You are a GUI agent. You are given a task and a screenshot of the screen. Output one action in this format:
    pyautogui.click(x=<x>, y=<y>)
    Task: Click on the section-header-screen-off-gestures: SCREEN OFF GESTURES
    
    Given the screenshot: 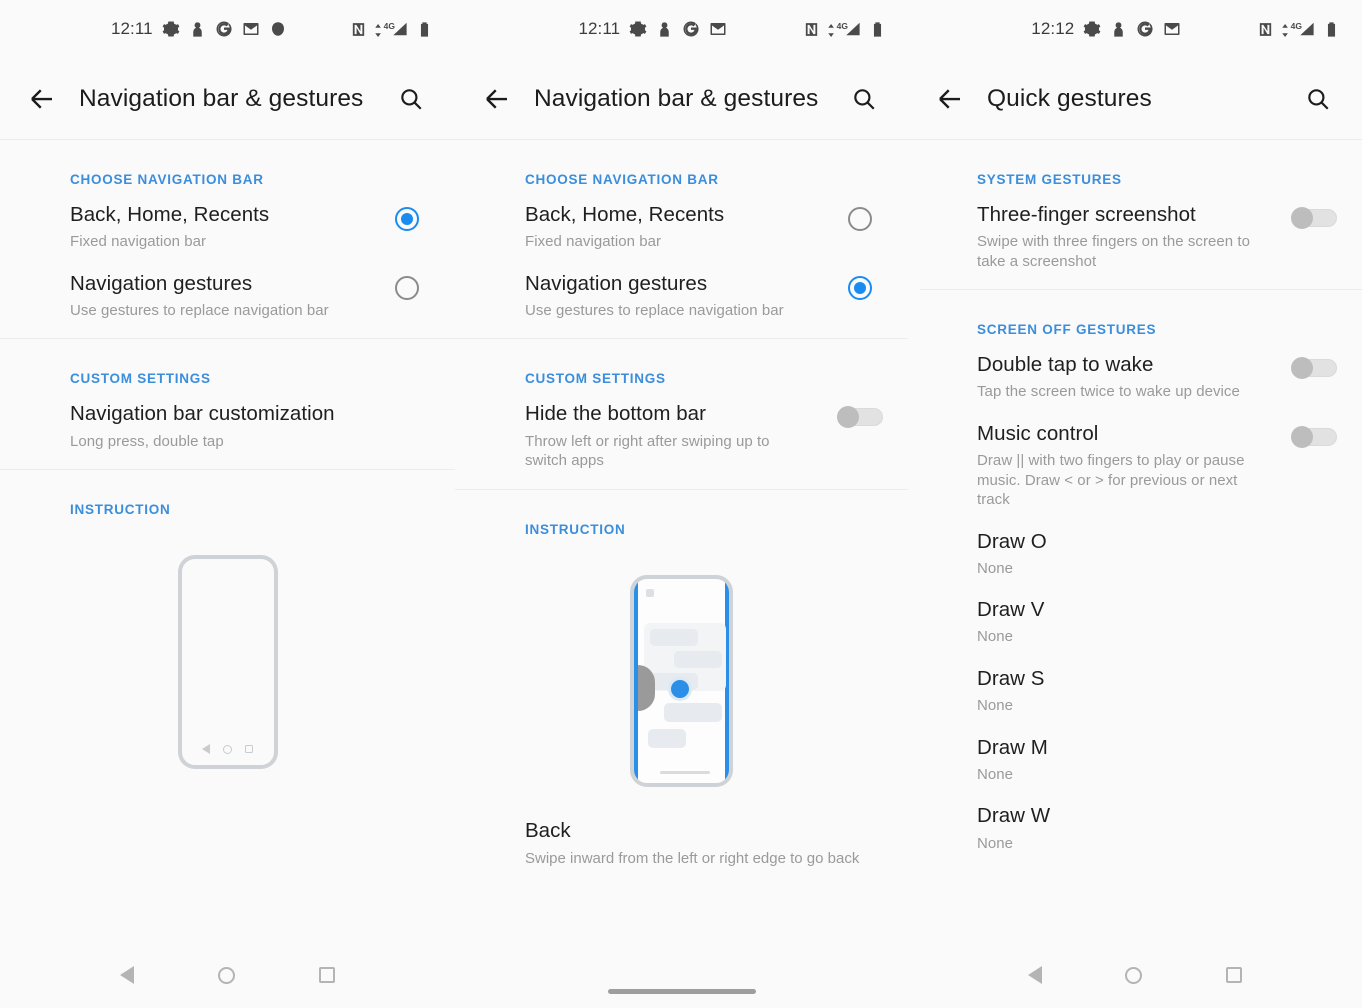 What is the action you would take?
    pyautogui.click(x=1067, y=330)
    